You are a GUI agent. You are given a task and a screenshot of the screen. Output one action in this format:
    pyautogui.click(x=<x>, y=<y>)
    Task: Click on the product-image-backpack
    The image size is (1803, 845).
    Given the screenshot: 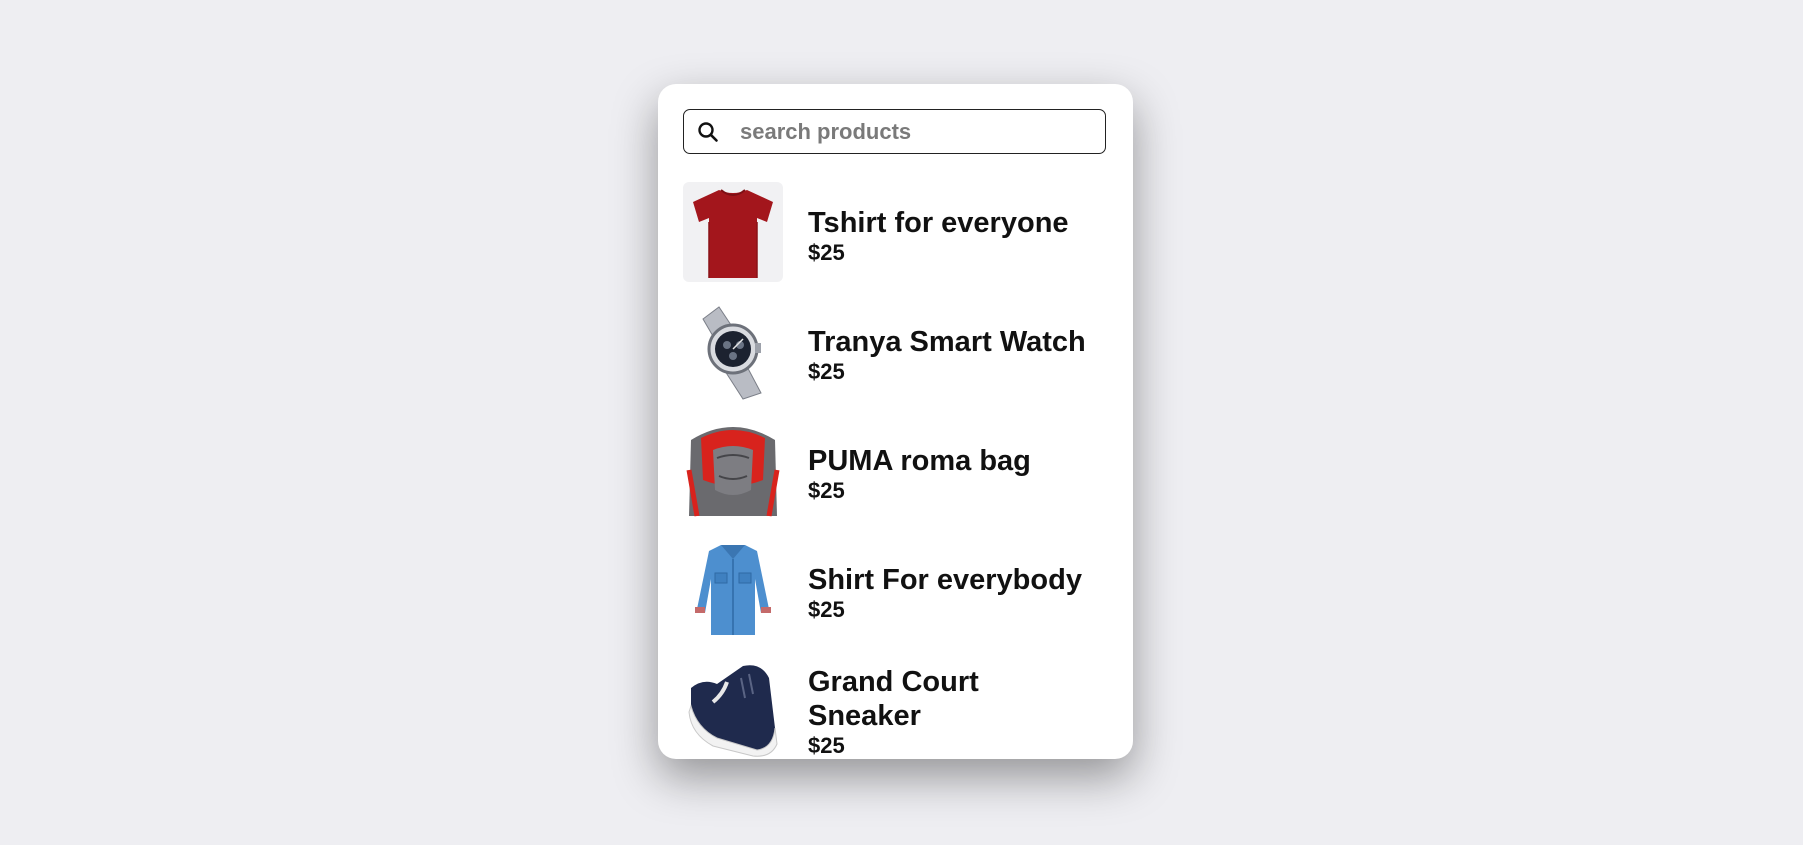 What is the action you would take?
    pyautogui.click(x=733, y=470)
    